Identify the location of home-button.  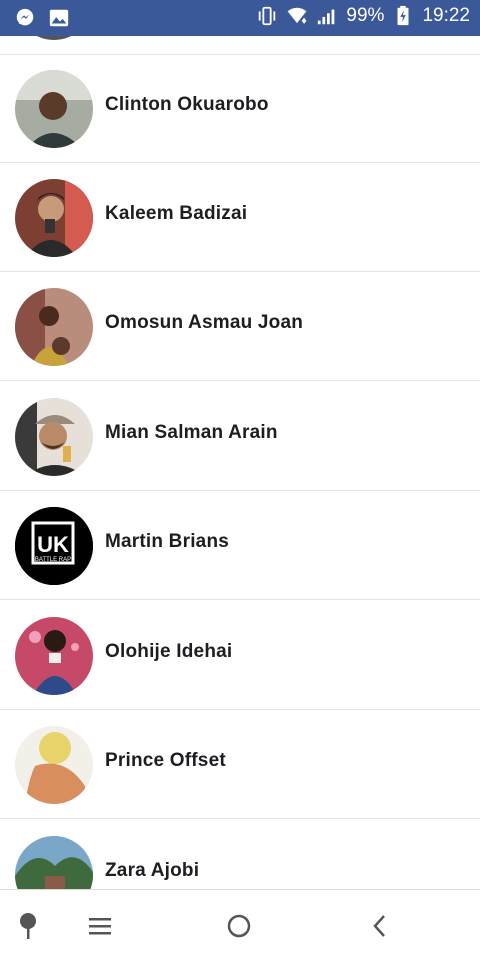
(239, 926).